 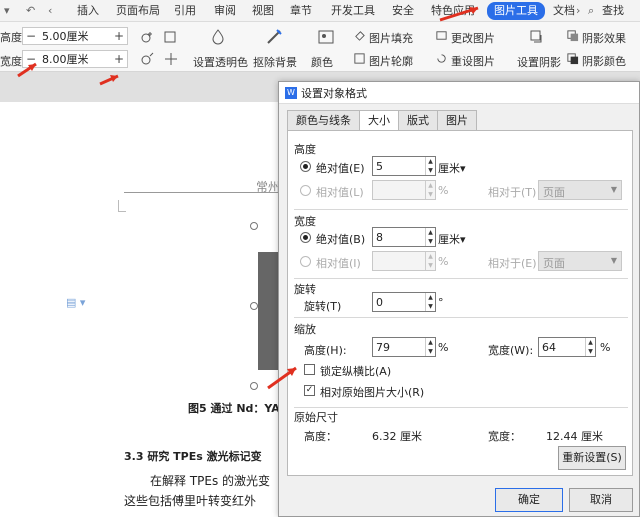 I want to click on cancel-button: 取消, so click(x=601, y=500).